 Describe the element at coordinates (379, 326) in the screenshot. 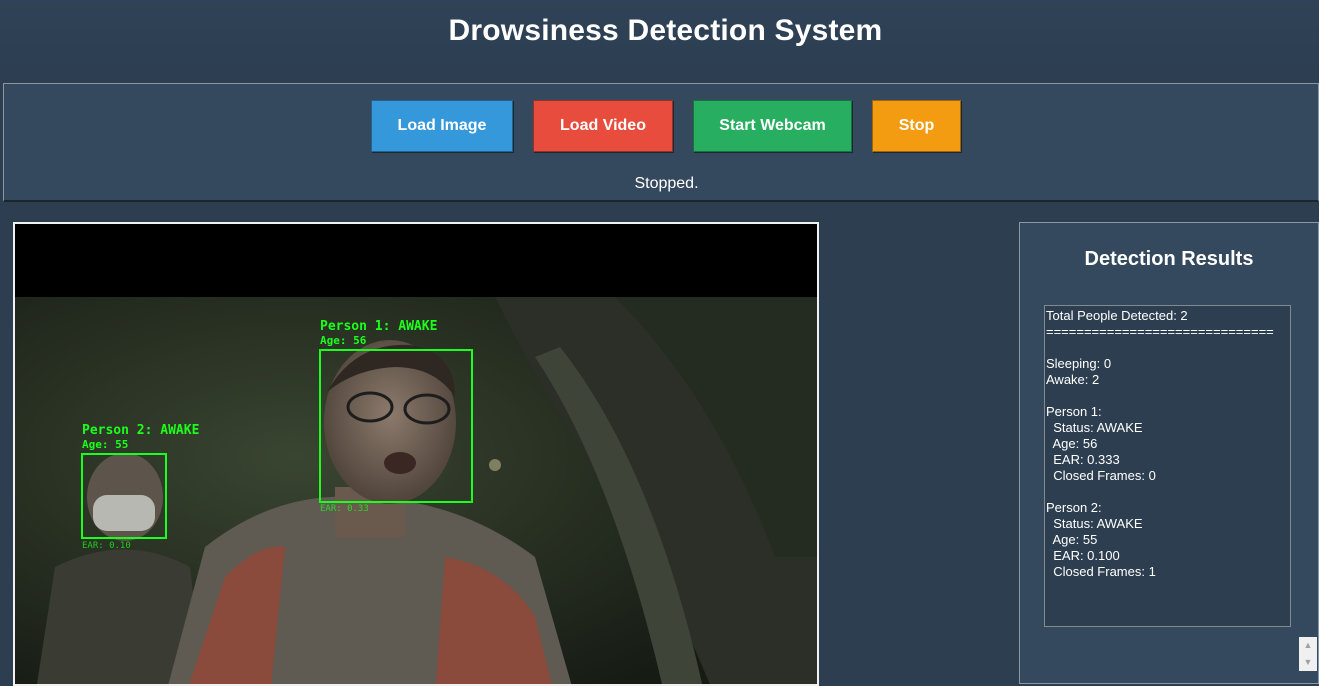

I see `person1-label: Person 1: AWAKE` at that location.